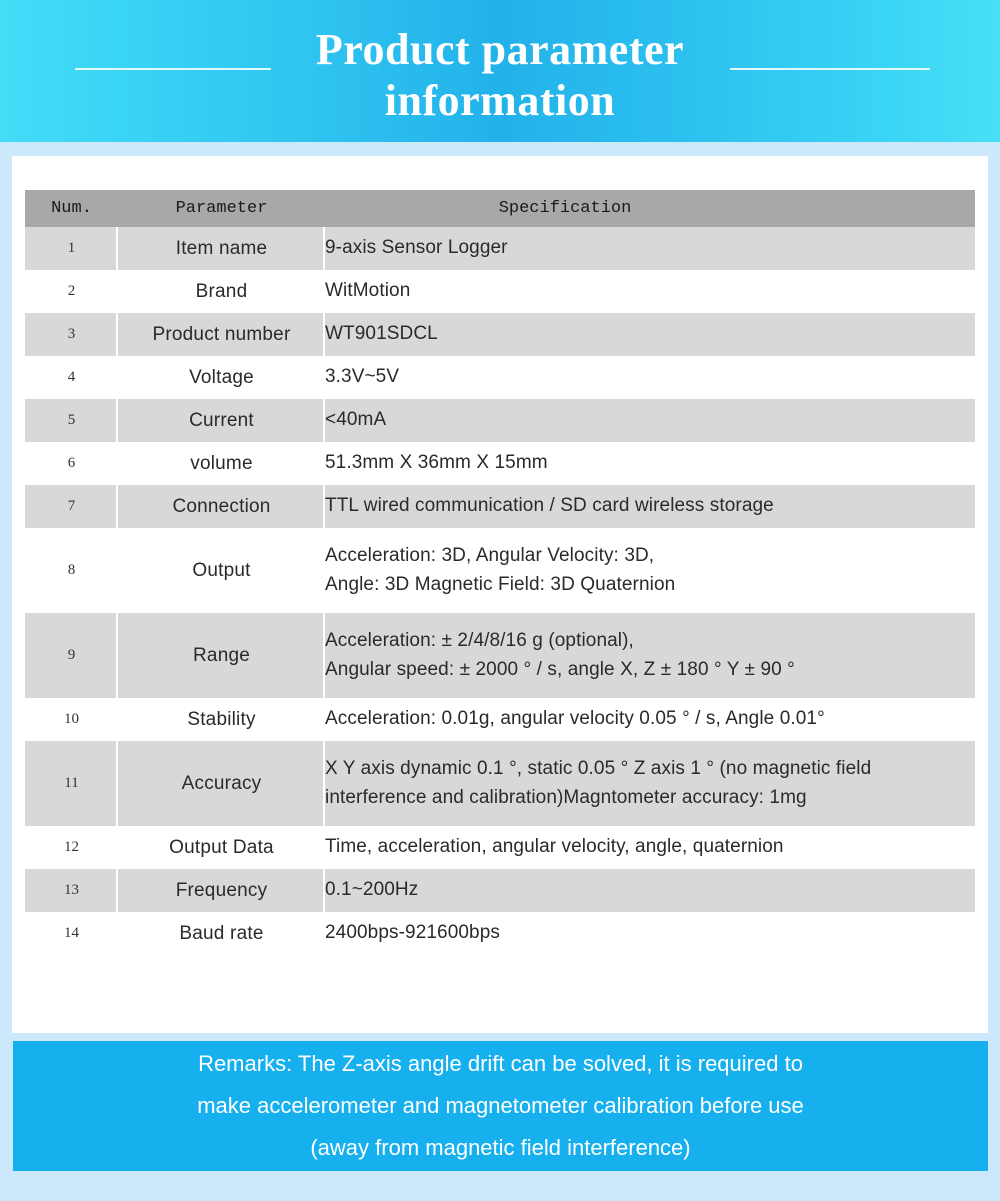 This screenshot has width=1000, height=1201. Describe the element at coordinates (71, 933) in the screenshot. I see `row-number: 14` at that location.